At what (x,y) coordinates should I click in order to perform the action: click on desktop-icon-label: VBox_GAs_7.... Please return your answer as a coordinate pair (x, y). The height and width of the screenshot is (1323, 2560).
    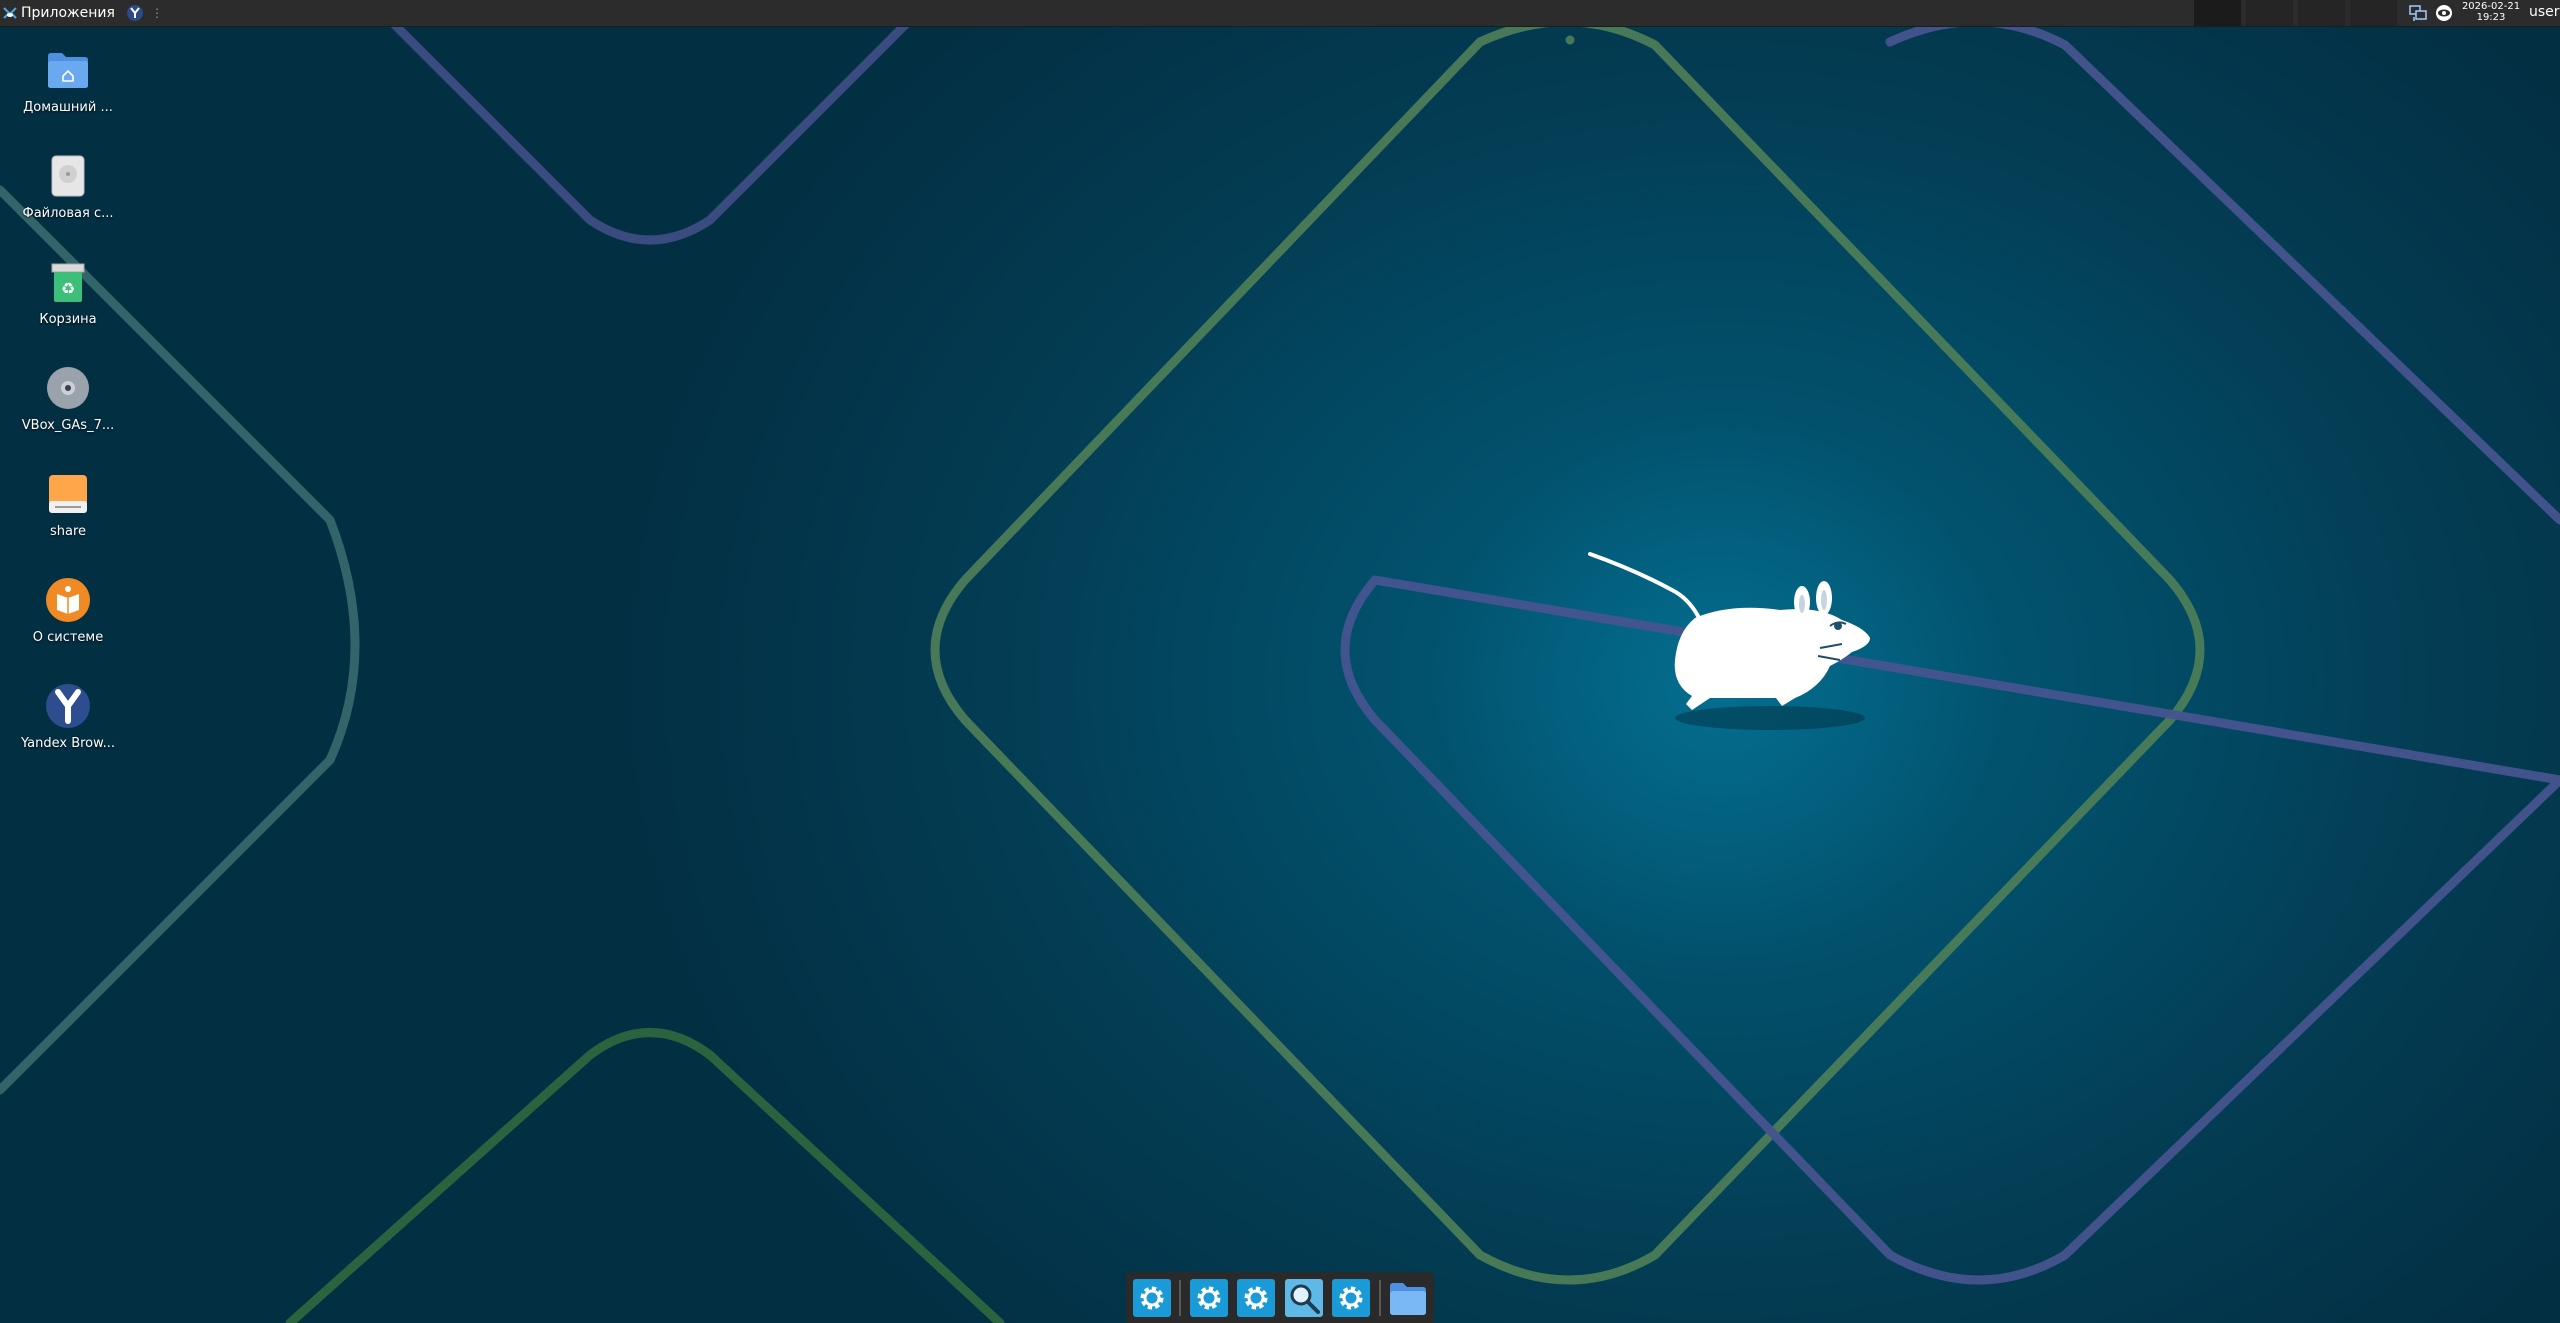
    Looking at the image, I should click on (68, 425).